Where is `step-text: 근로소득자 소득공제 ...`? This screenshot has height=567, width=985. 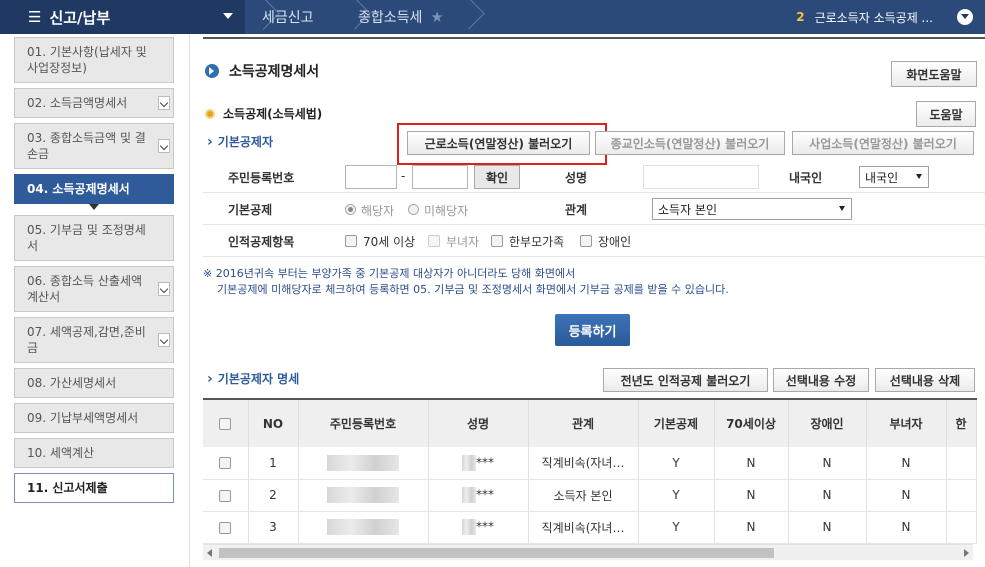
step-text: 근로소득자 소득공제 ... is located at coordinates (873, 17).